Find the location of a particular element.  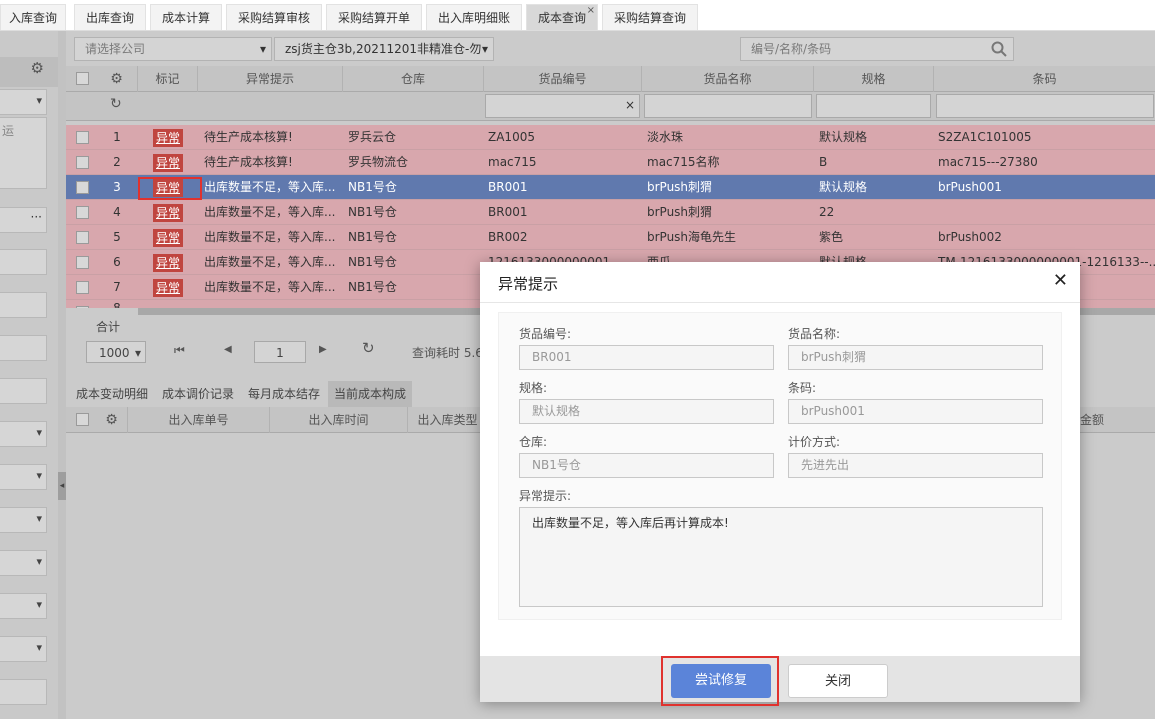

tab-purchase-settle-query: 采购结算查询 is located at coordinates (650, 17).